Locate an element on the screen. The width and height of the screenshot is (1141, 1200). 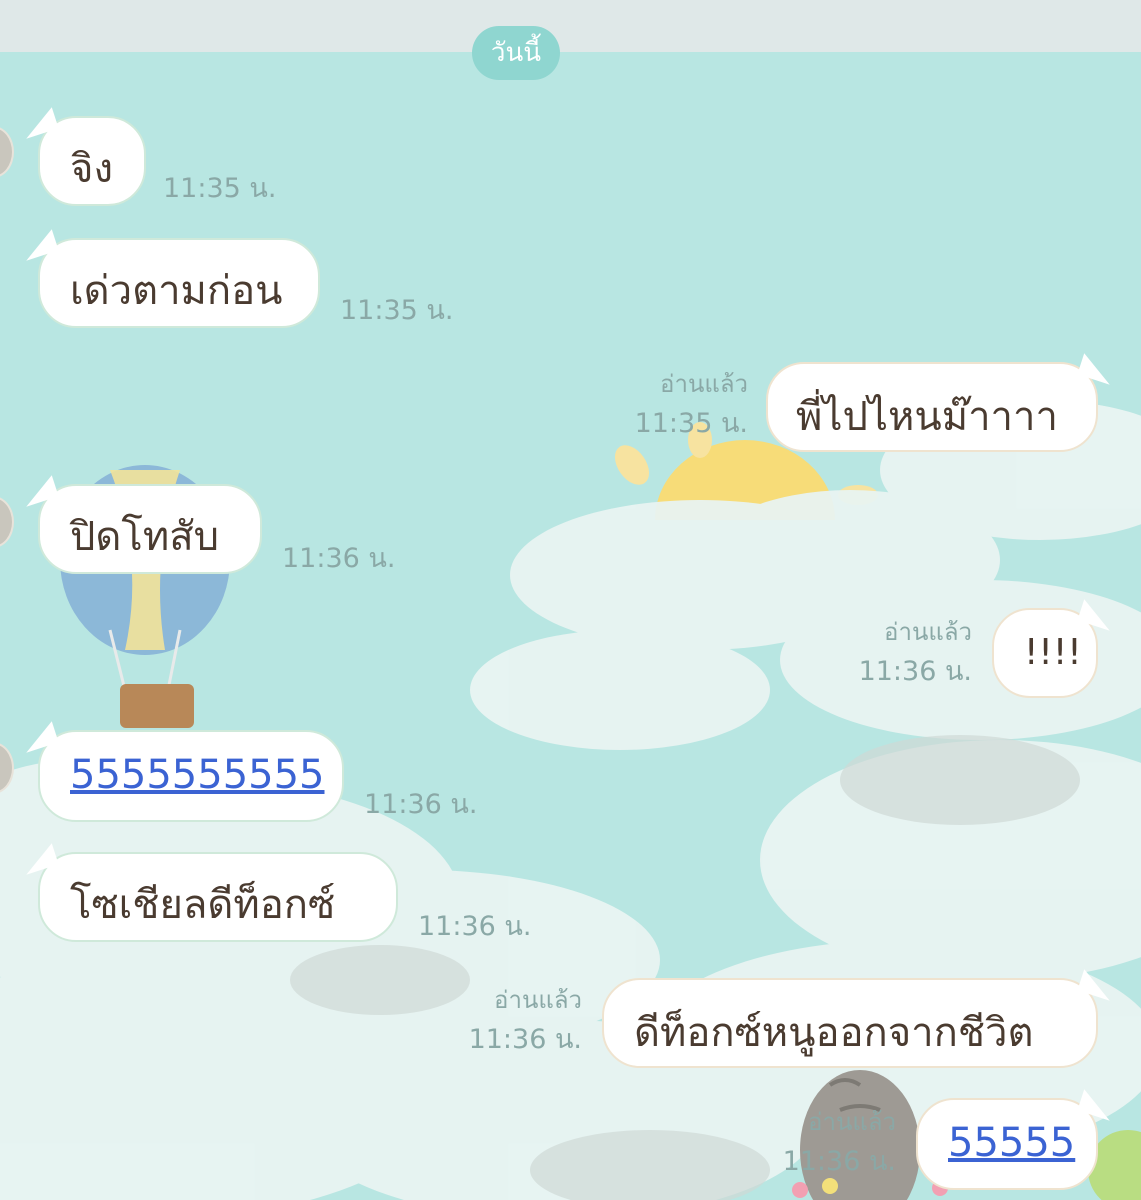
message-bubble-outgoing: !!!! is located at coordinates (1045, 653).